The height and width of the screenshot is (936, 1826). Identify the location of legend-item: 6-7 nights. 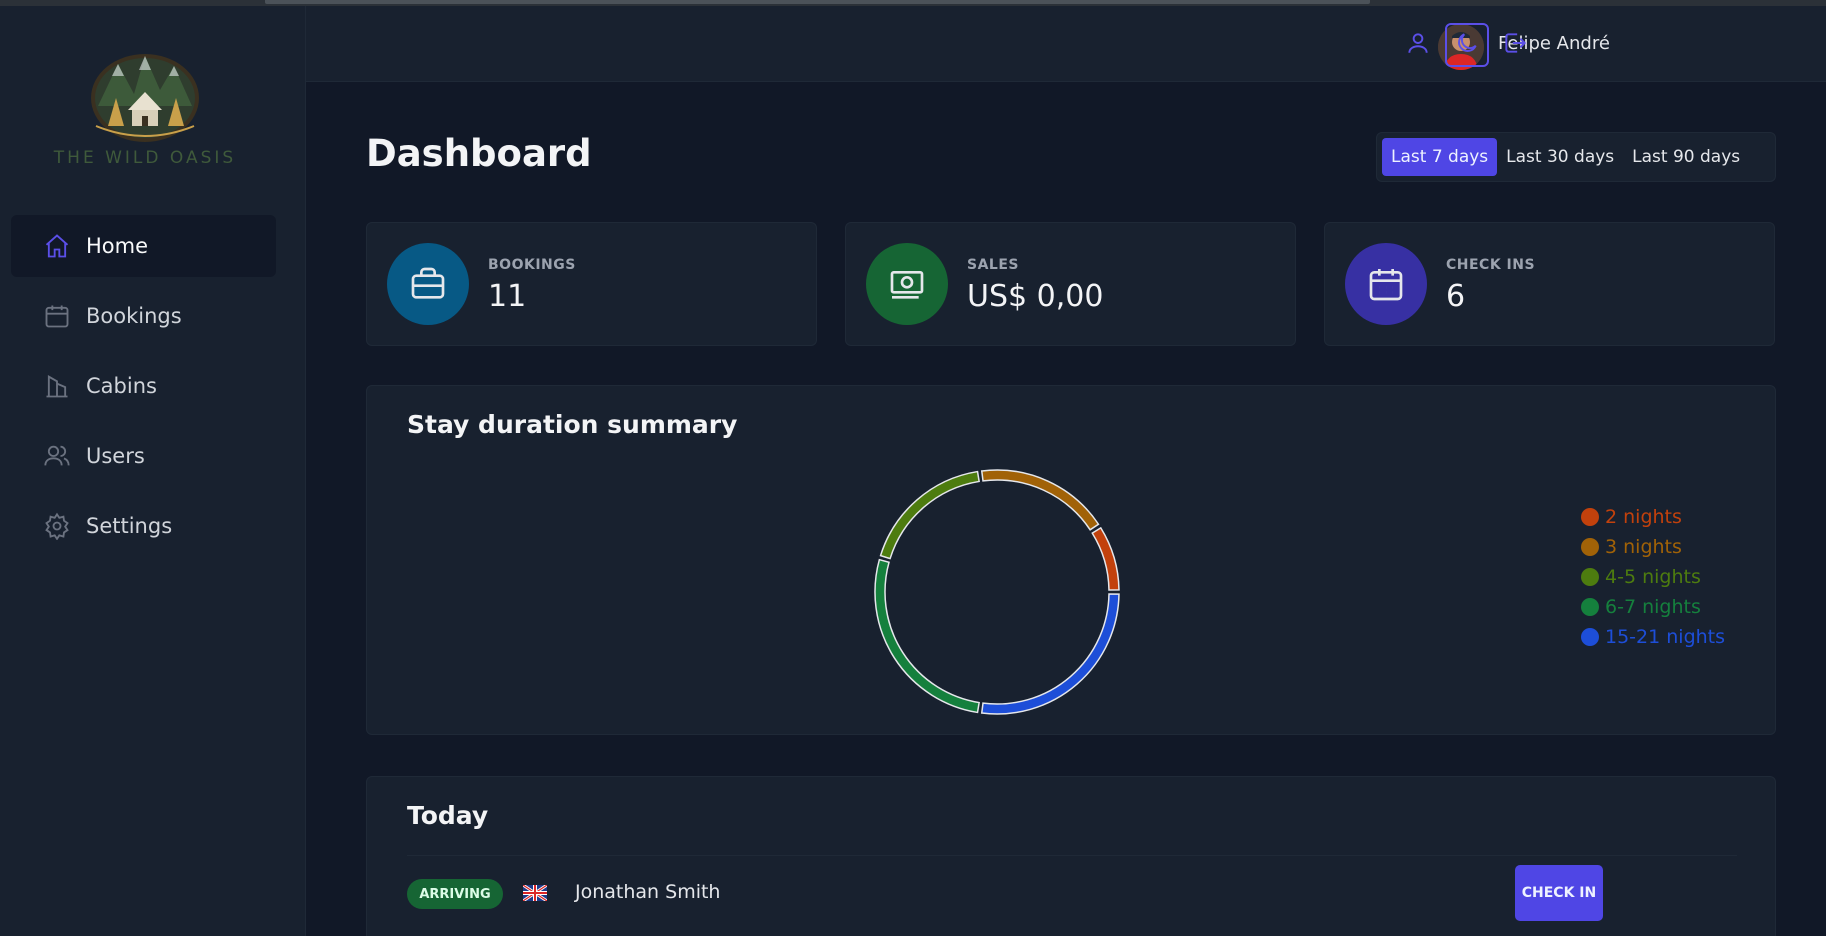
(1653, 607).